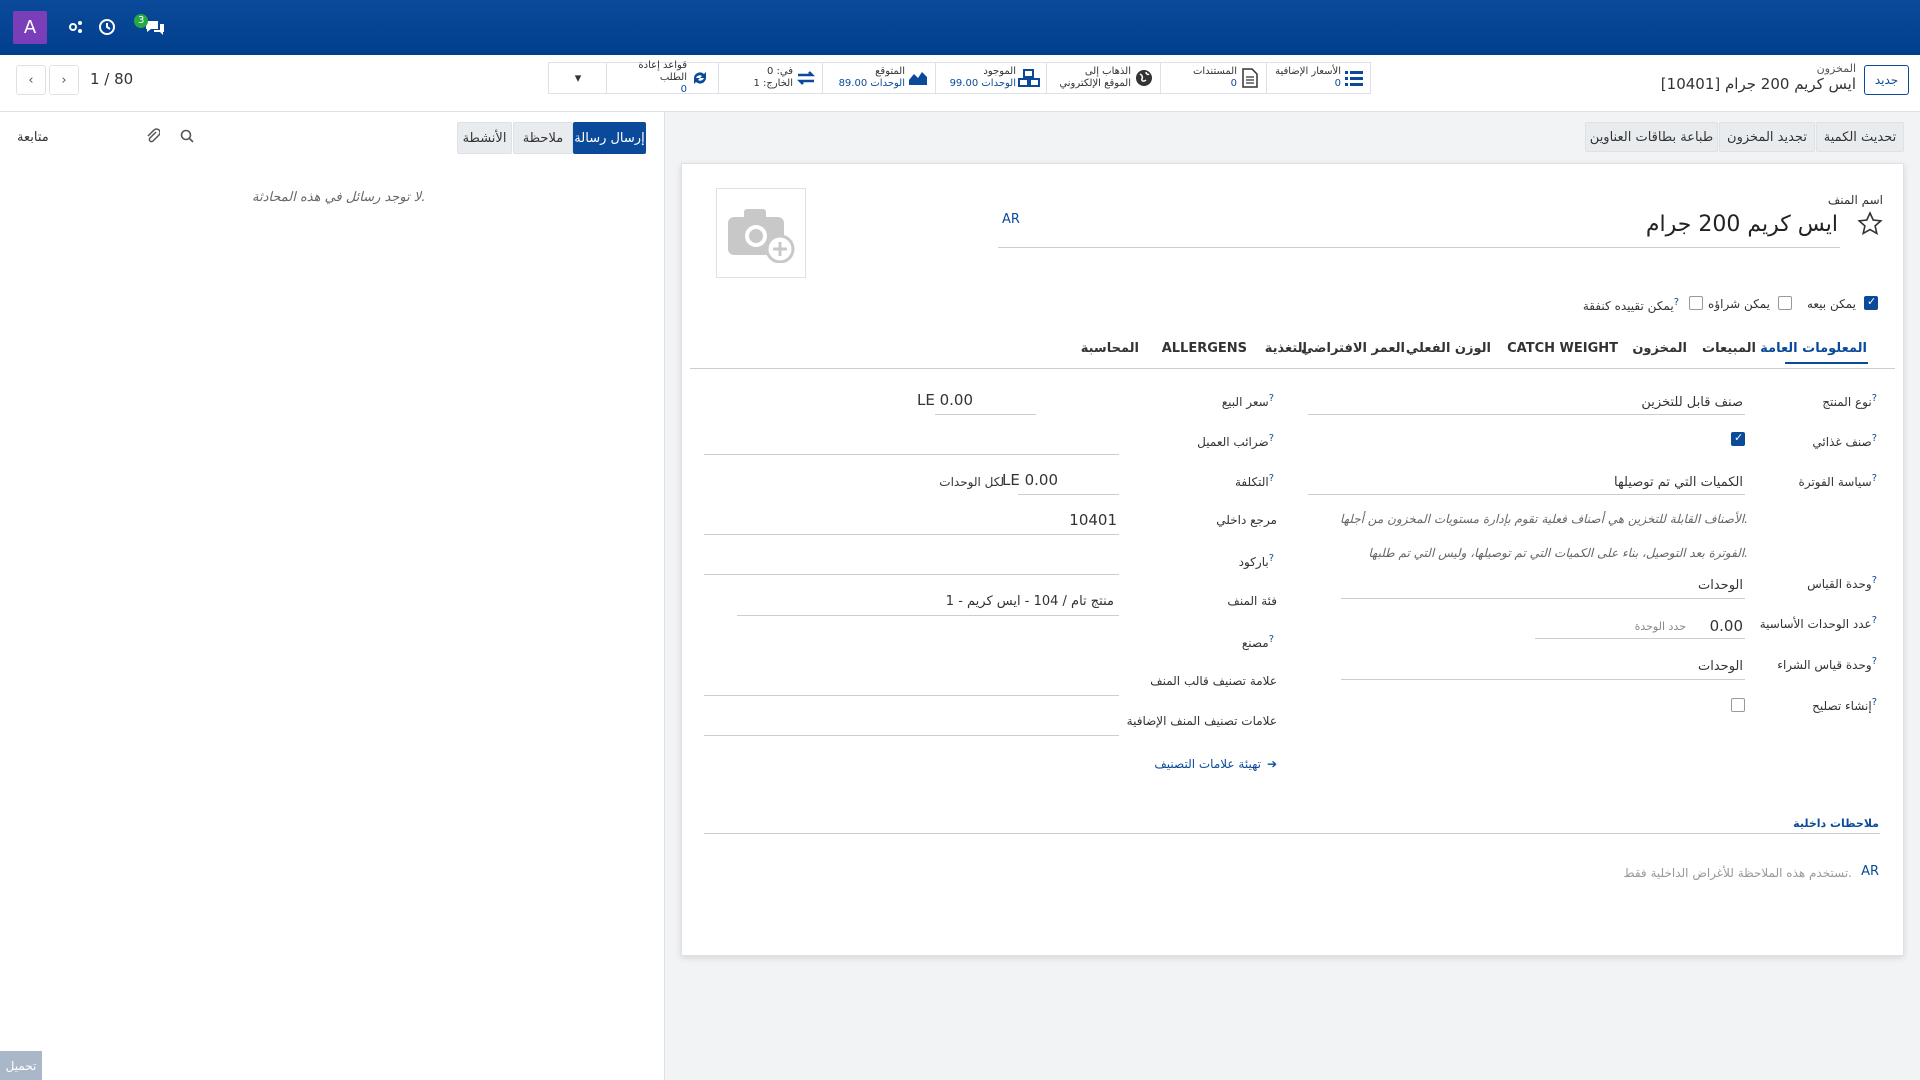  What do you see at coordinates (1093, 520) in the screenshot?
I see `internal-ref-input: 10401` at bounding box center [1093, 520].